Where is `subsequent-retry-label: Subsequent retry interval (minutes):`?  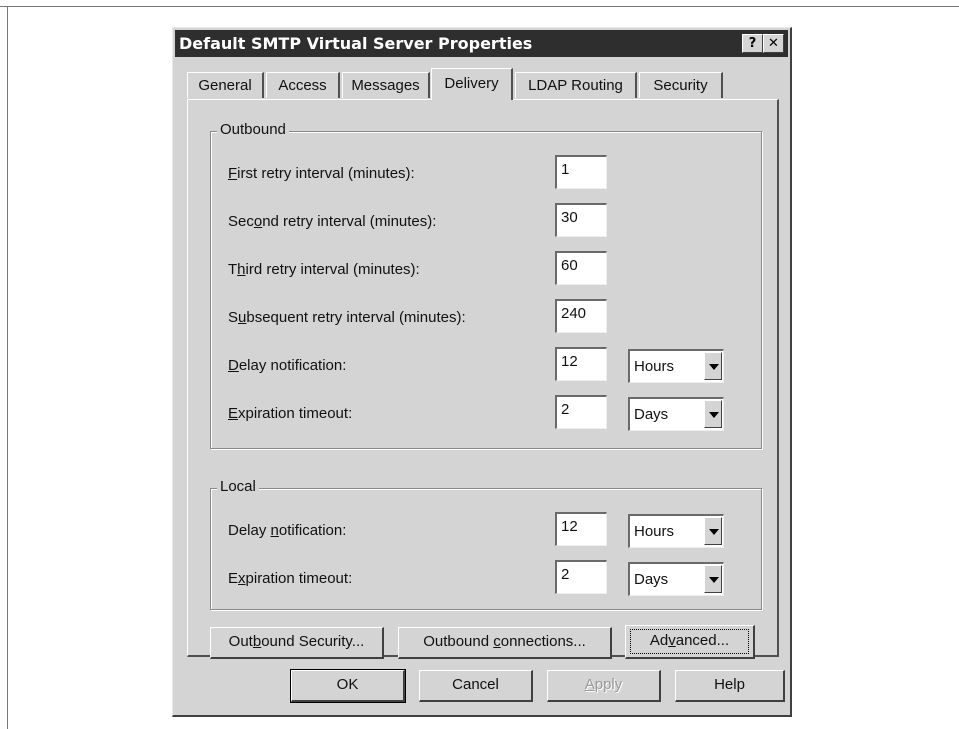 subsequent-retry-label: Subsequent retry interval (minutes): is located at coordinates (347, 317).